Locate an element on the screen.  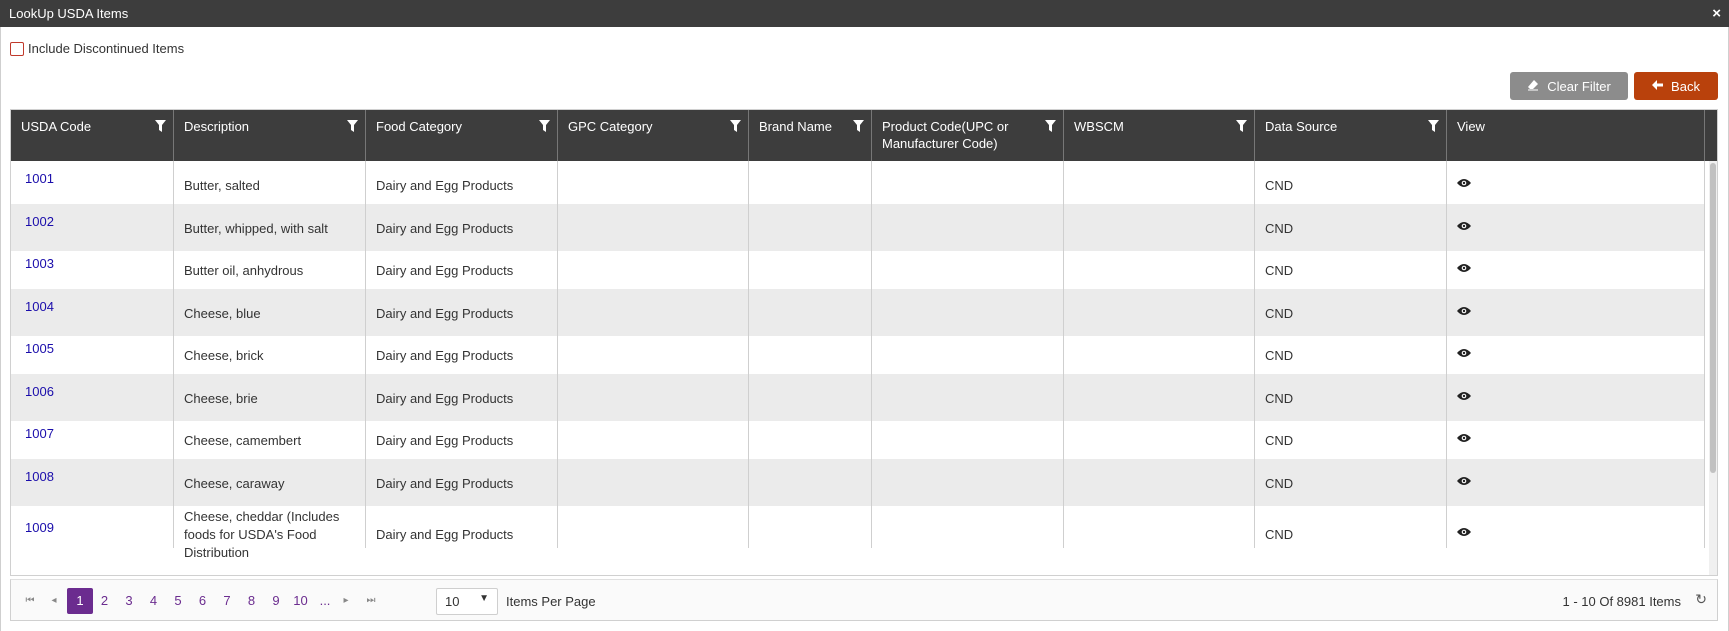
clear-filter-button: Clear Filter is located at coordinates (1569, 86).